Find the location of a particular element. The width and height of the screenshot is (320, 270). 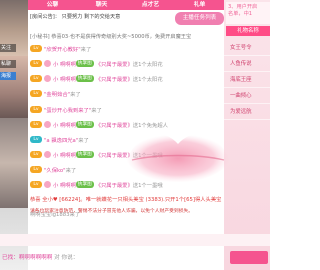

user-name: "久保ko" is located at coordinates (55, 170).